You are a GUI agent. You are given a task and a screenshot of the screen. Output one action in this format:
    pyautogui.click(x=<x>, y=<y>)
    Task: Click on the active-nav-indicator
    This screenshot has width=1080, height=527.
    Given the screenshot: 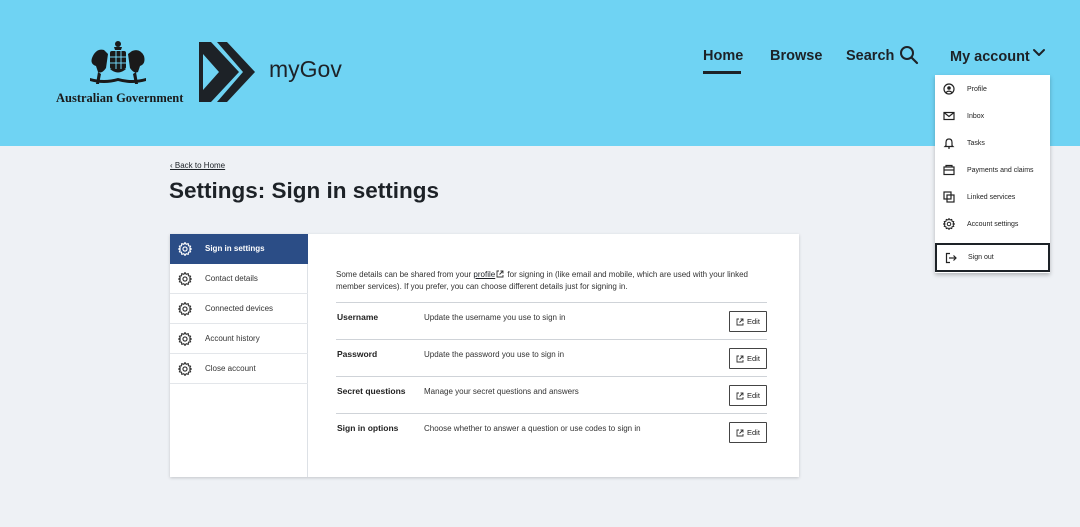 What is the action you would take?
    pyautogui.click(x=722, y=72)
    